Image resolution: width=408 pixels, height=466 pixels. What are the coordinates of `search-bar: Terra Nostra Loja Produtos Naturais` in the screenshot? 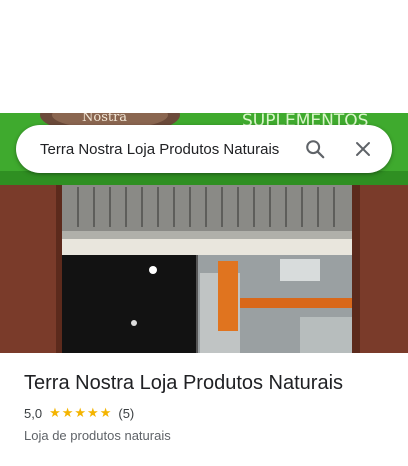 It's located at (204, 149).